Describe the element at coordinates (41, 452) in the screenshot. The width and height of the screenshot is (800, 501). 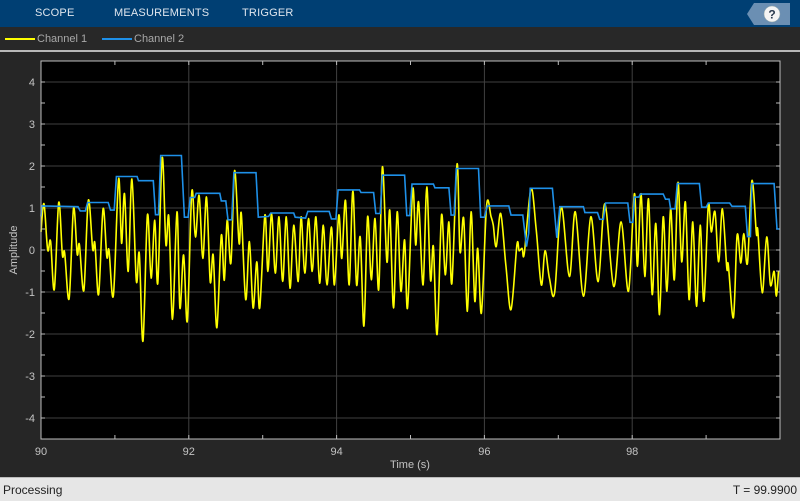
I see `x-tick-label: 90` at that location.